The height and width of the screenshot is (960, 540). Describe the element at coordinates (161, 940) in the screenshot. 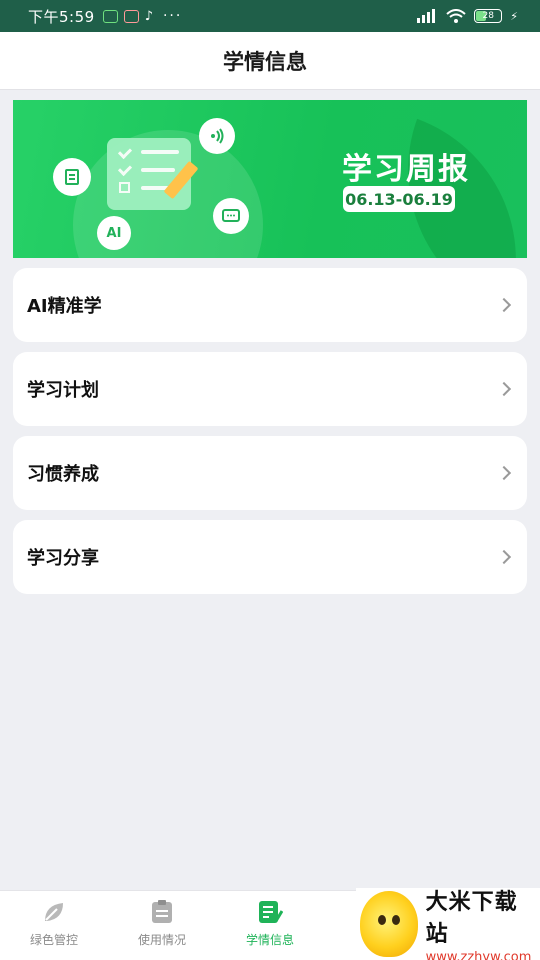

I see `tab-label: 使用情况` at that location.